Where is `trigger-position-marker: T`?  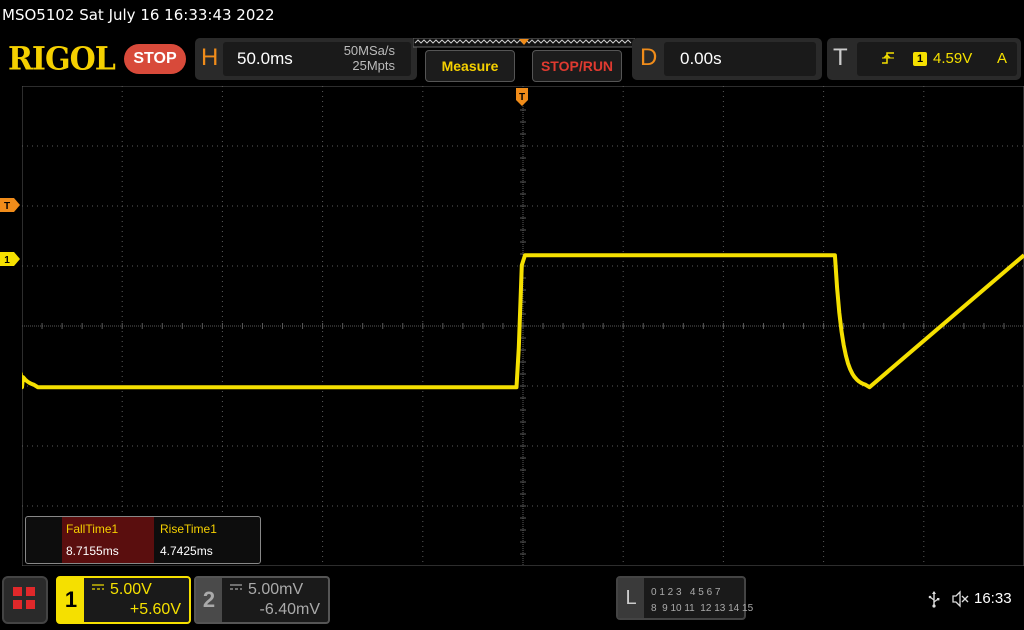
trigger-position-marker: T is located at coordinates (522, 97).